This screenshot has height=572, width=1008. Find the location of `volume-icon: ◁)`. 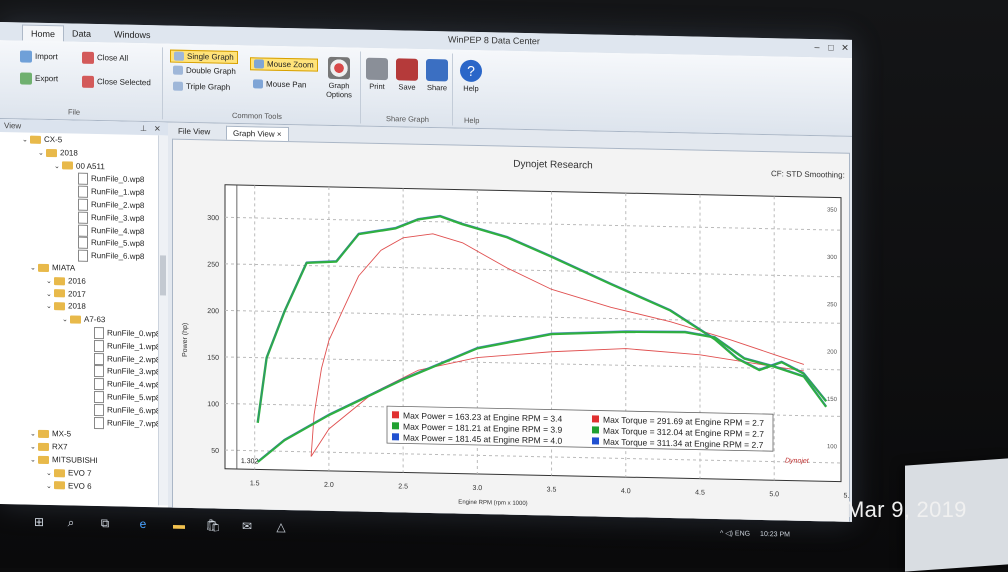

volume-icon: ◁) is located at coordinates (729, 533).